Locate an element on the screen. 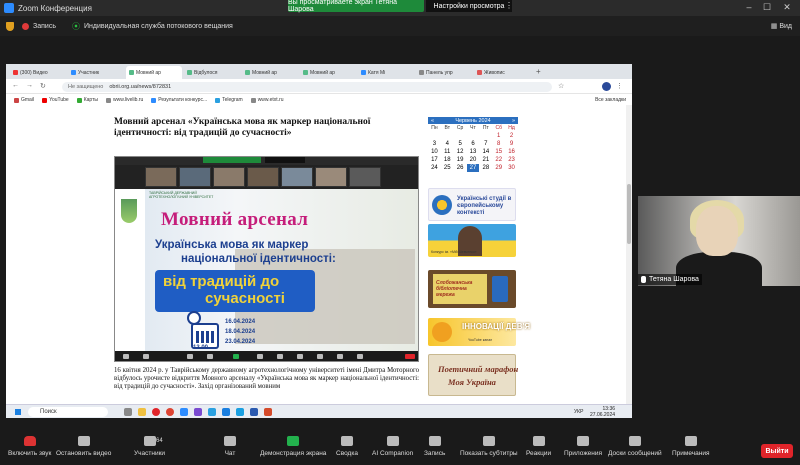 The image size is (800, 465). unmute-button: Включить звук is located at coordinates (29, 450).